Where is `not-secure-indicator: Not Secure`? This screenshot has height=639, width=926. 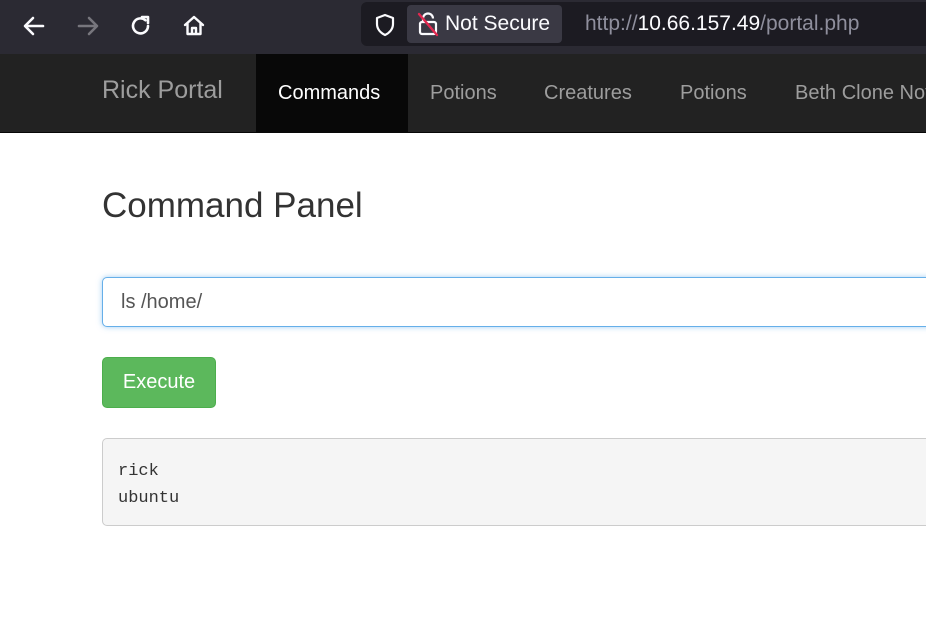 not-secure-indicator: Not Secure is located at coordinates (485, 24).